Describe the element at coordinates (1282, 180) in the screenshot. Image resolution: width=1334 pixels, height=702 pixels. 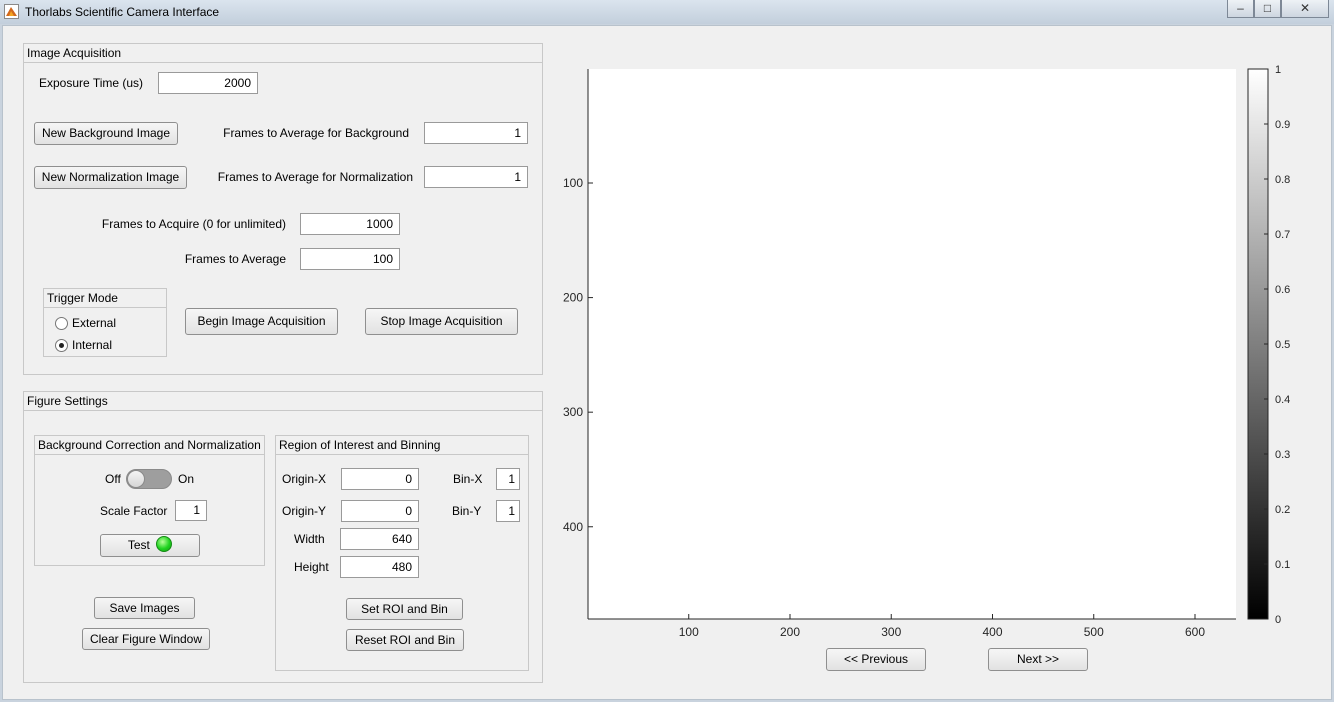
I see `colorbar-tick-label: 0.8` at that location.